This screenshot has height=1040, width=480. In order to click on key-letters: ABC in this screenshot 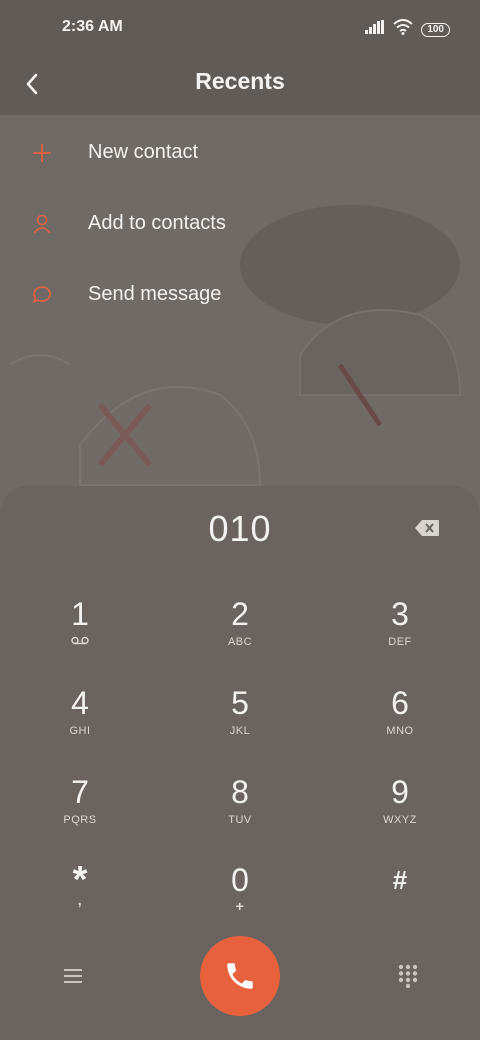, I will do `click(240, 642)`.